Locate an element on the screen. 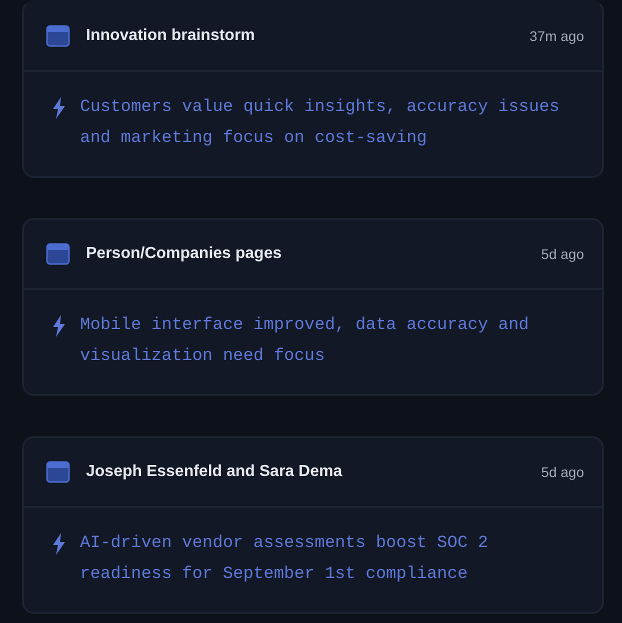 The height and width of the screenshot is (623, 622). meeting-summary: Customers value quick insights, accuracy issues and marketing focus on cost-saving is located at coordinates (320, 123).